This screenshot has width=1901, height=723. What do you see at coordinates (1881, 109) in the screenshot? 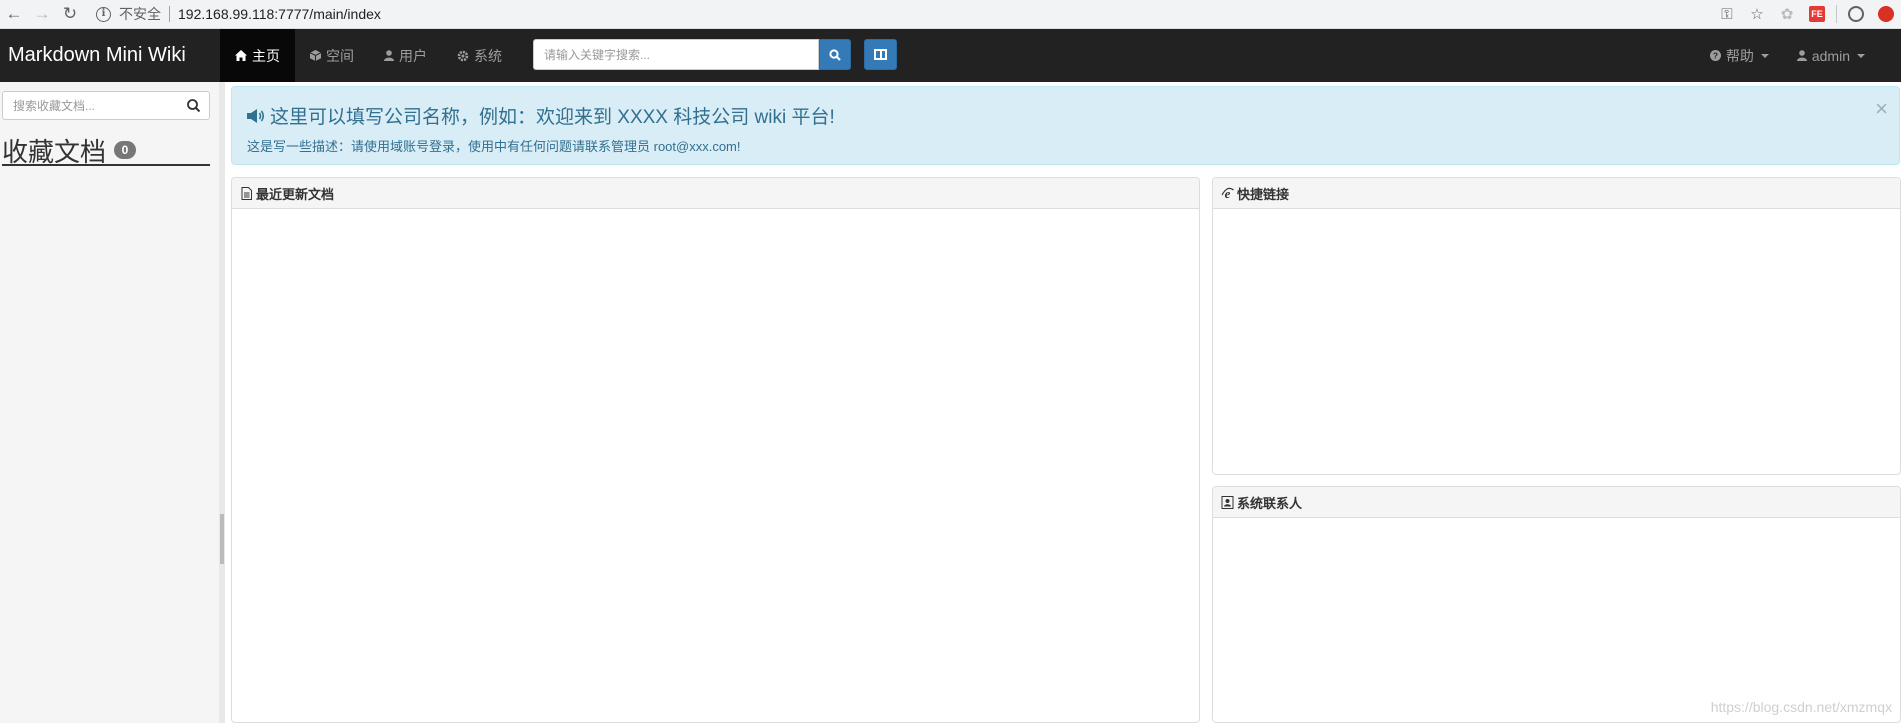
I see `close-icon: ×` at bounding box center [1881, 109].